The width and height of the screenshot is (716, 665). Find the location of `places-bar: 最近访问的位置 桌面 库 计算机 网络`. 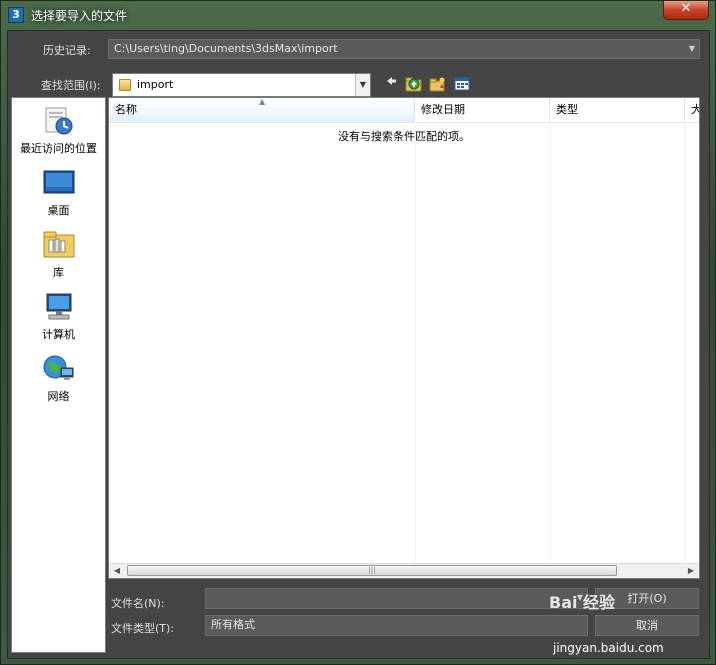

places-bar: 最近访问的位置 桌面 库 计算机 网络 is located at coordinates (58, 375).